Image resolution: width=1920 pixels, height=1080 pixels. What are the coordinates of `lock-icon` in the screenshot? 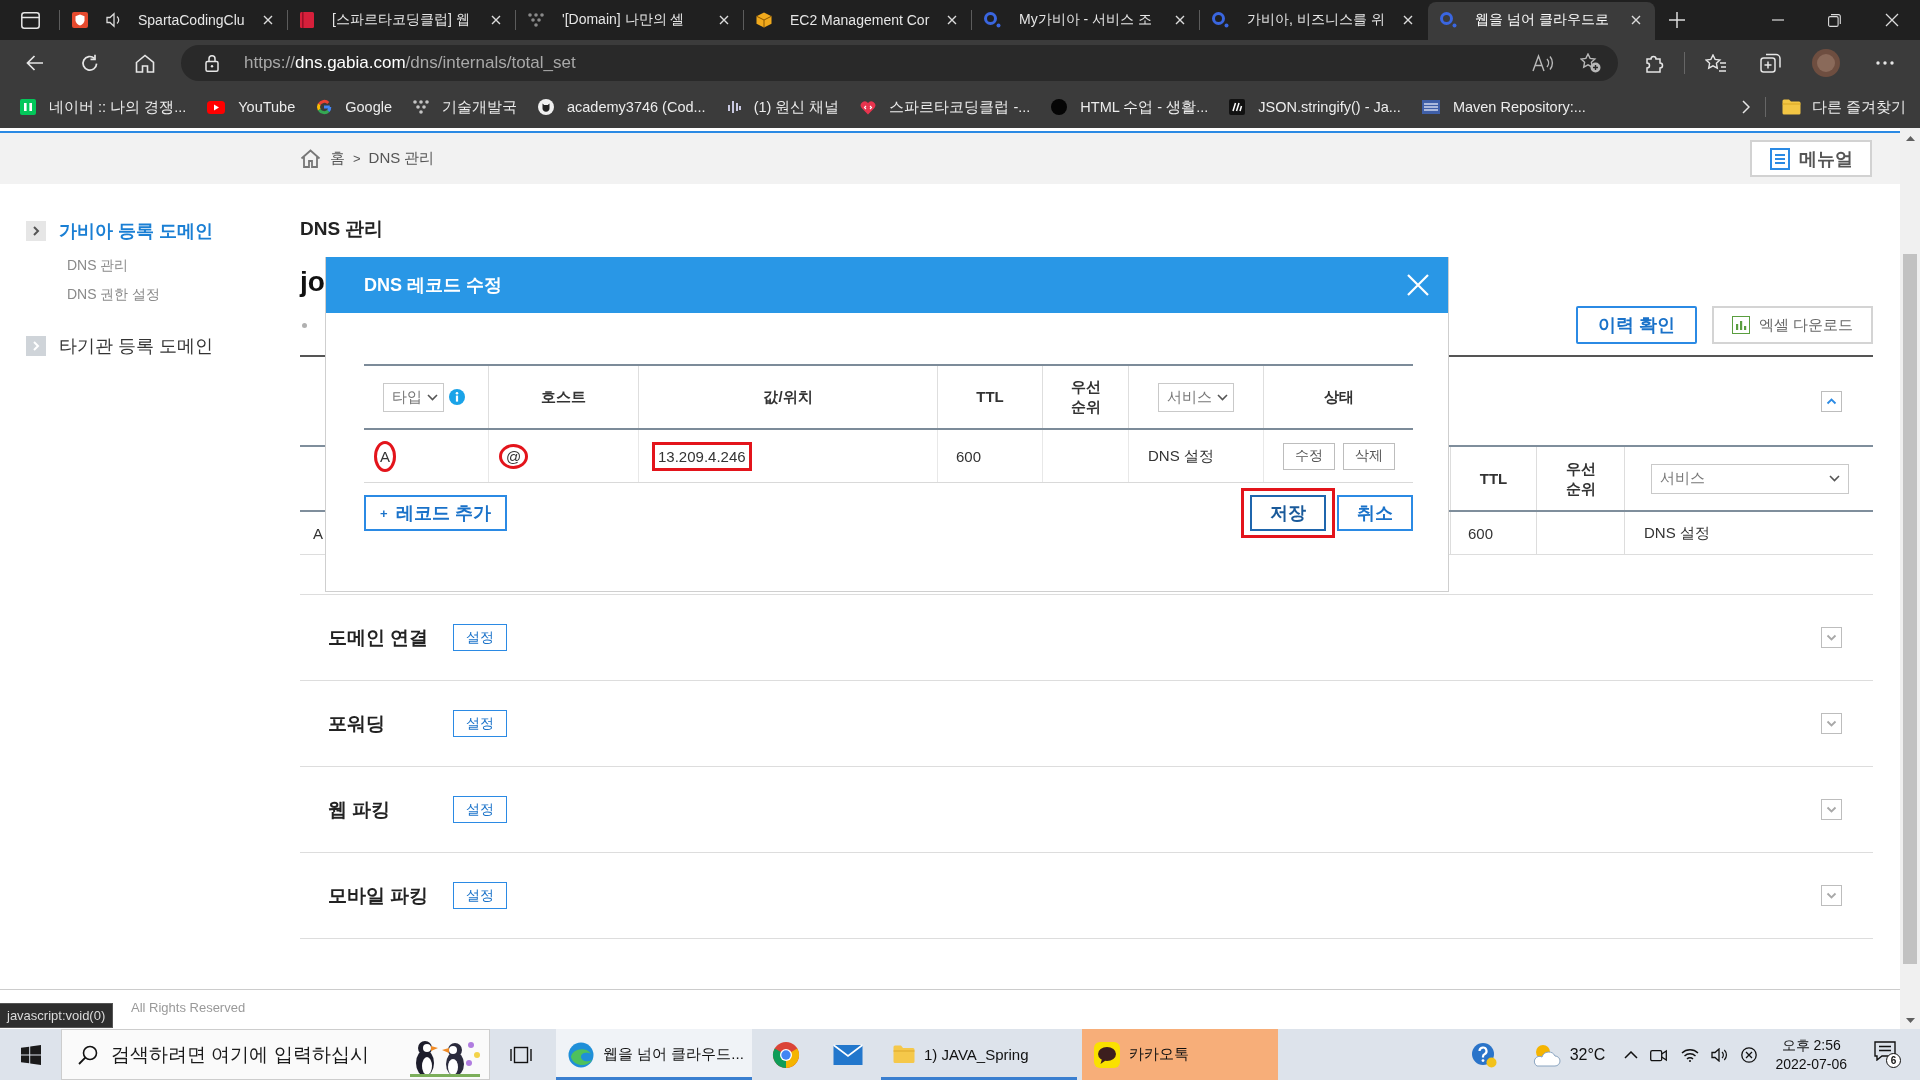 It's located at (212, 63).